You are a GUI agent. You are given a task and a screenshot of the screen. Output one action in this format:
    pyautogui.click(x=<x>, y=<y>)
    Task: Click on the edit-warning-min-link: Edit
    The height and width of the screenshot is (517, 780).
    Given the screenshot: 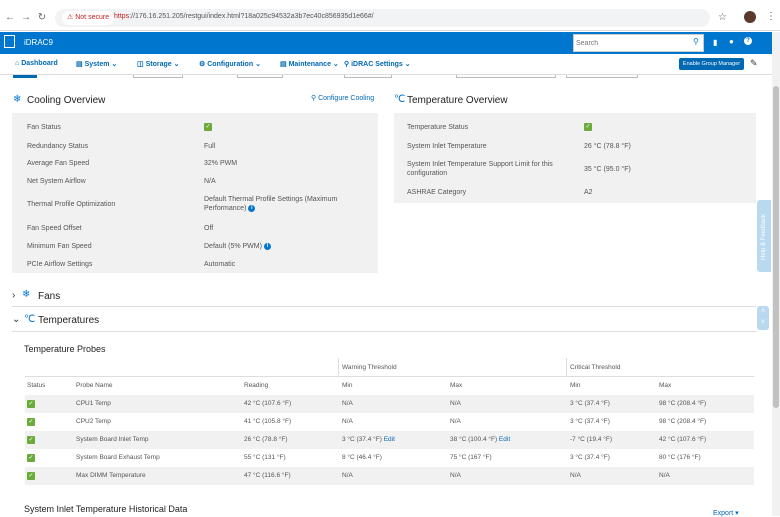 What is the action you would take?
    pyautogui.click(x=389, y=439)
    